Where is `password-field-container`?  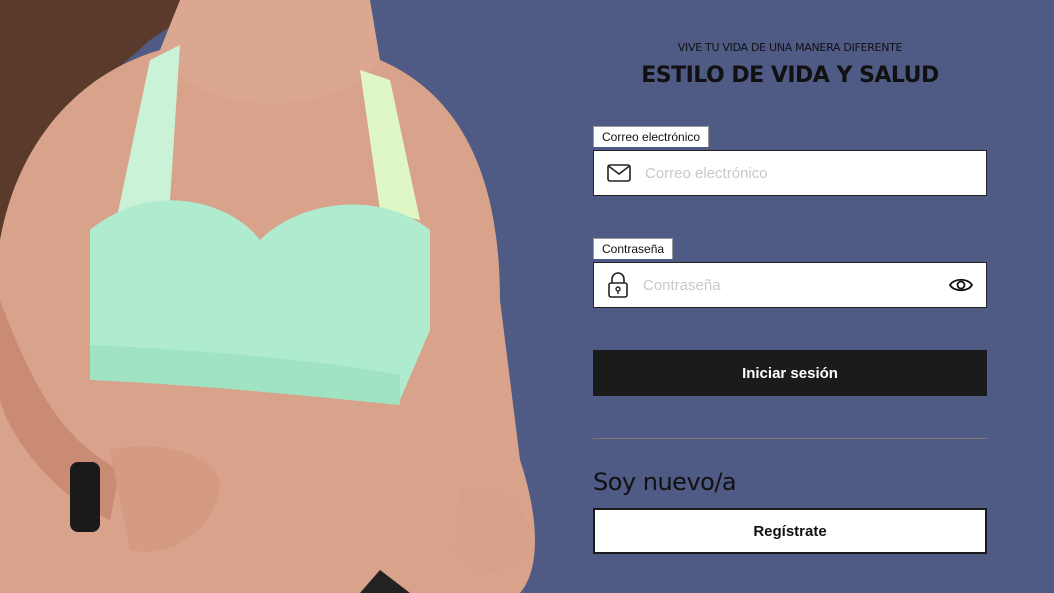 password-field-container is located at coordinates (790, 285).